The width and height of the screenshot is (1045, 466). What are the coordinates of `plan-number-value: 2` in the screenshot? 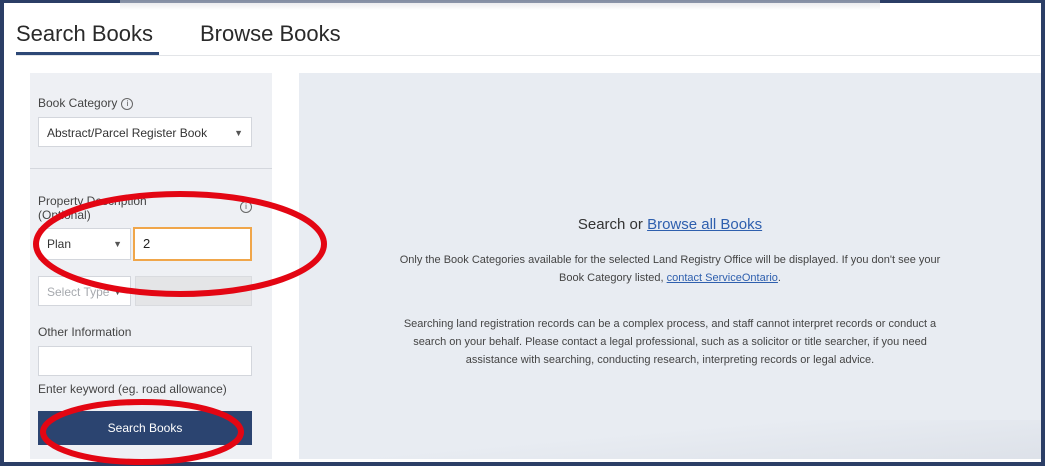 It's located at (147, 243).